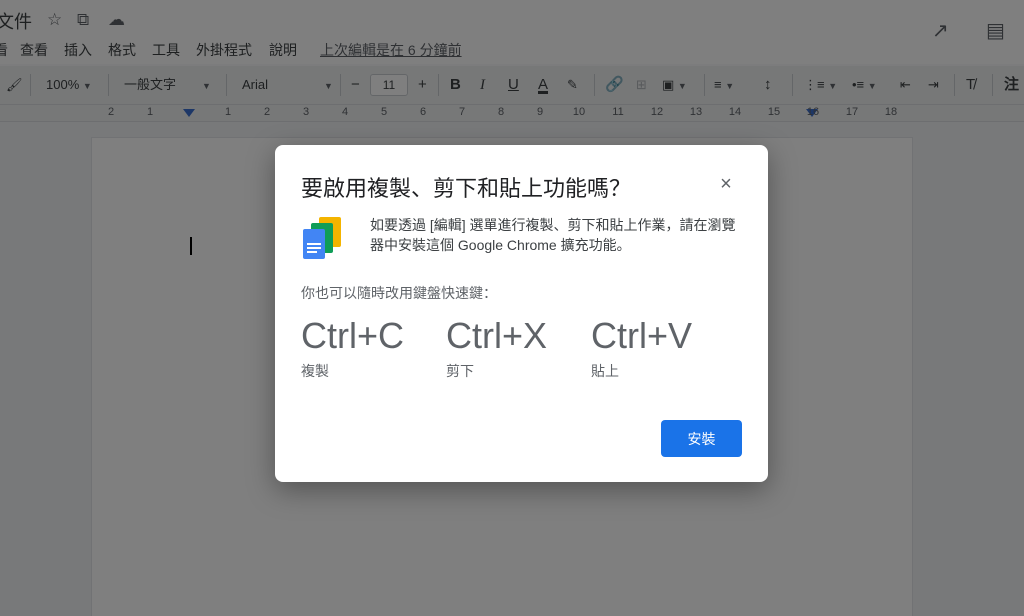 The width and height of the screenshot is (1024, 616). Describe the element at coordinates (353, 335) in the screenshot. I see `copy-shortcut-key: Ctrl+C` at that location.